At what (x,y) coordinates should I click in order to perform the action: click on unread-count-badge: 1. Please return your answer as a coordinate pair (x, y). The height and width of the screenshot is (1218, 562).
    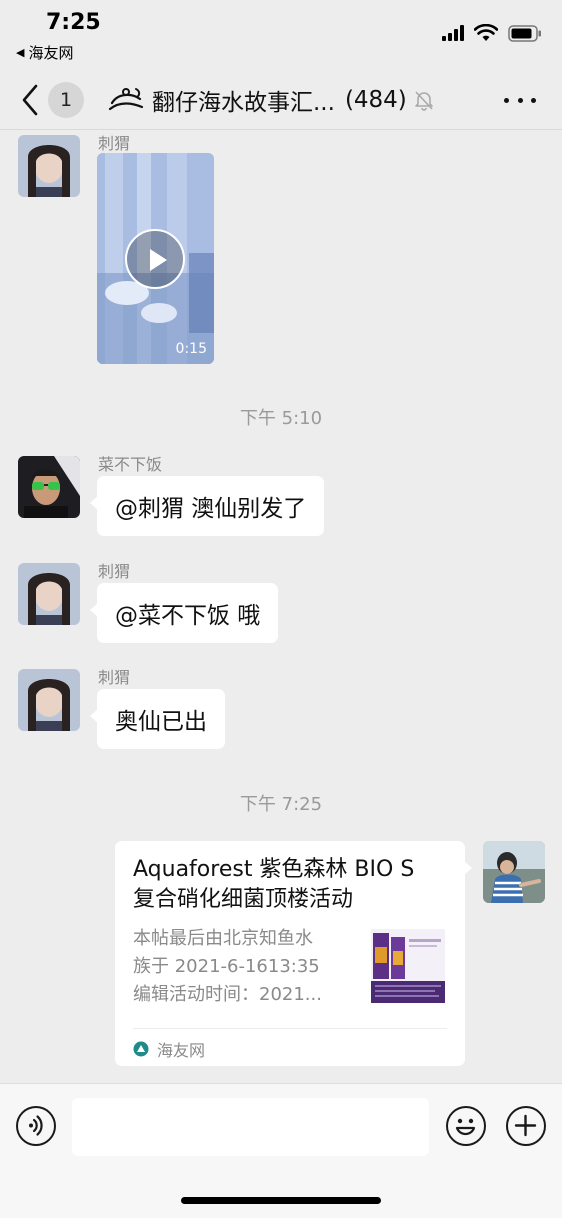
    Looking at the image, I should click on (66, 100).